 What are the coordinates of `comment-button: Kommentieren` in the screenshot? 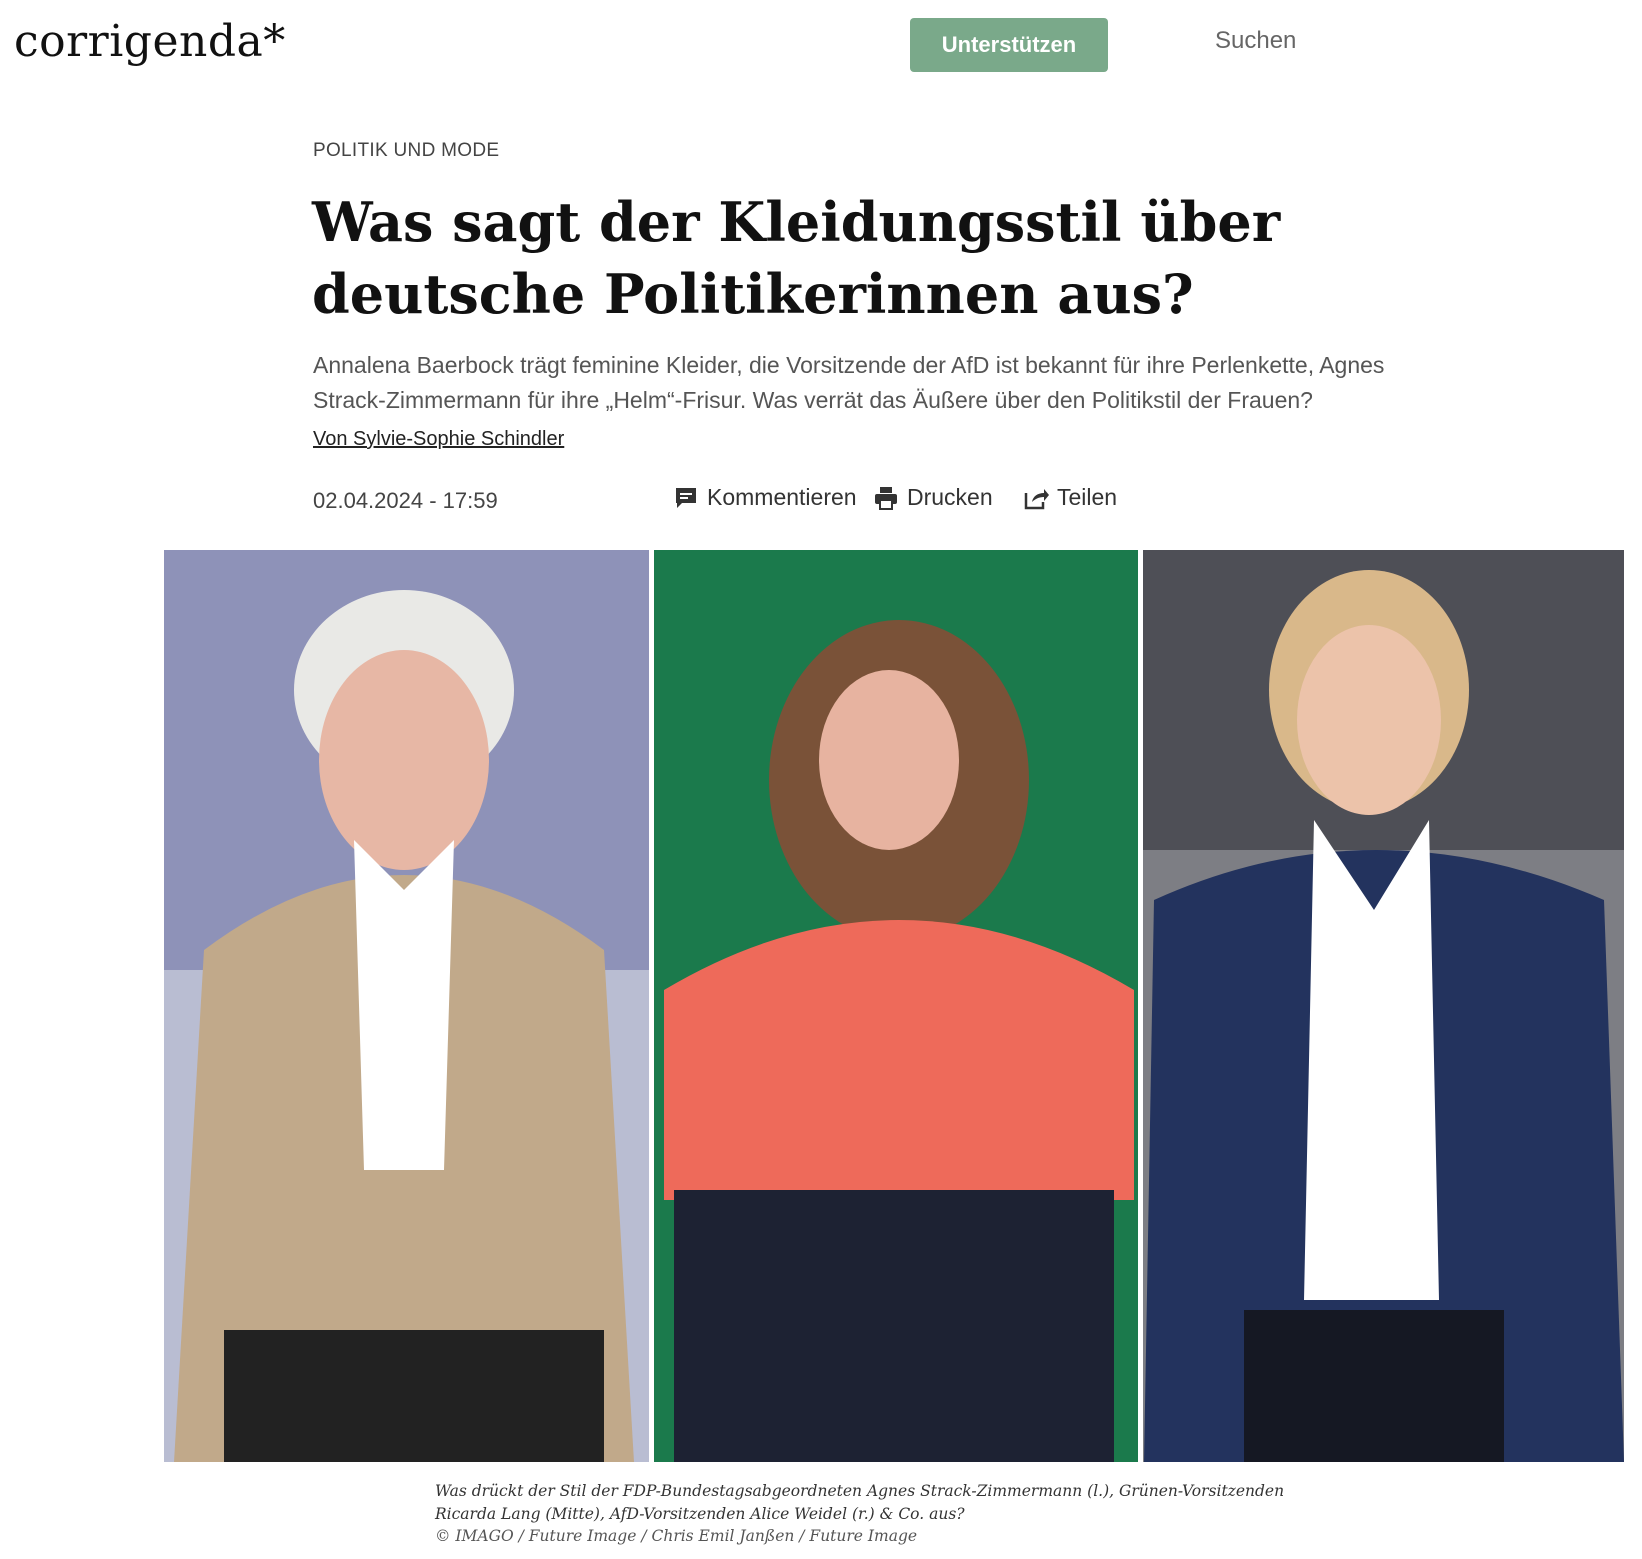 It's located at (765, 497).